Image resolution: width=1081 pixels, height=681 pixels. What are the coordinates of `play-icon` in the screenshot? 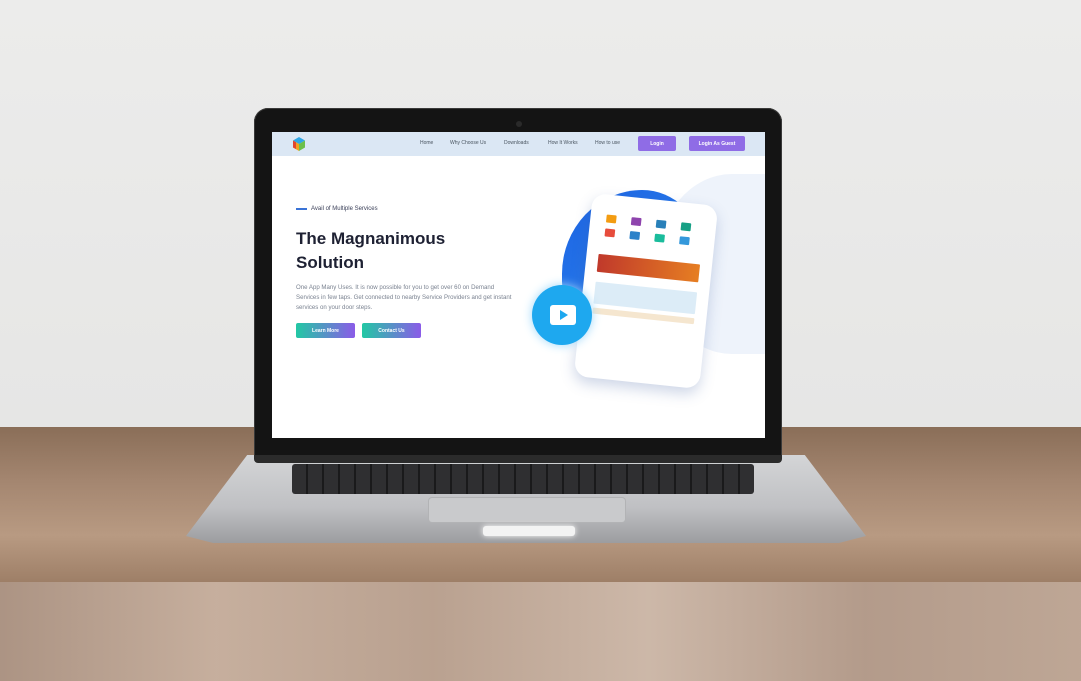 It's located at (563, 315).